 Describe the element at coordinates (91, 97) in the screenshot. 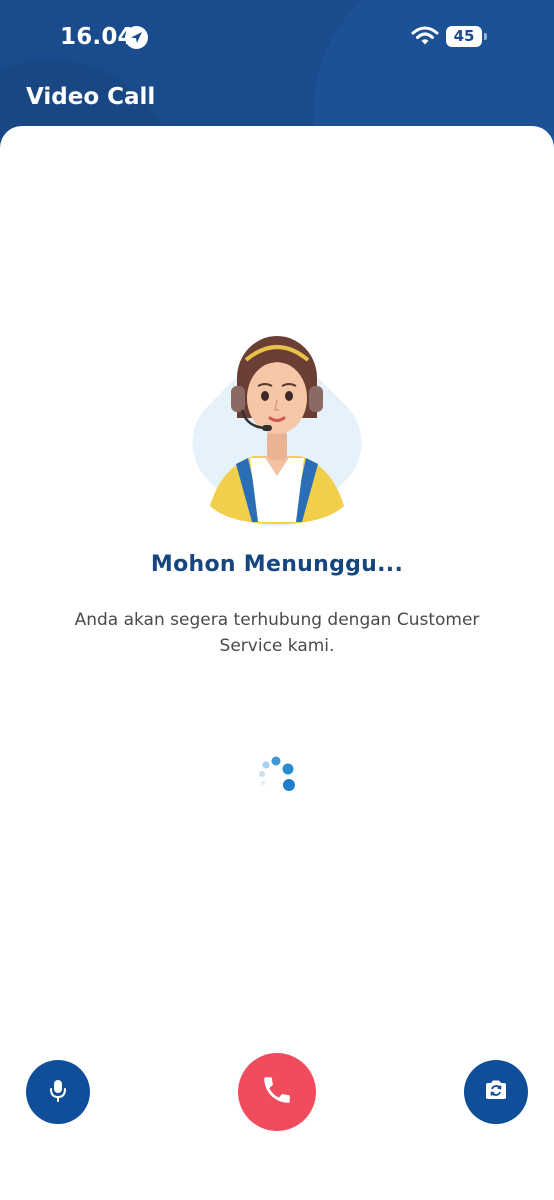

I see `page-title: Video Call` at that location.